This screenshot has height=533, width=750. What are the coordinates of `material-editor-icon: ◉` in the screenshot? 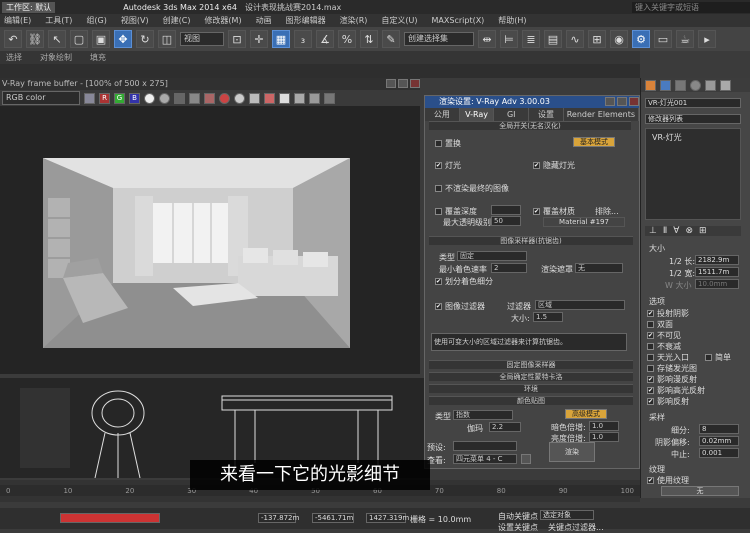 It's located at (619, 39).